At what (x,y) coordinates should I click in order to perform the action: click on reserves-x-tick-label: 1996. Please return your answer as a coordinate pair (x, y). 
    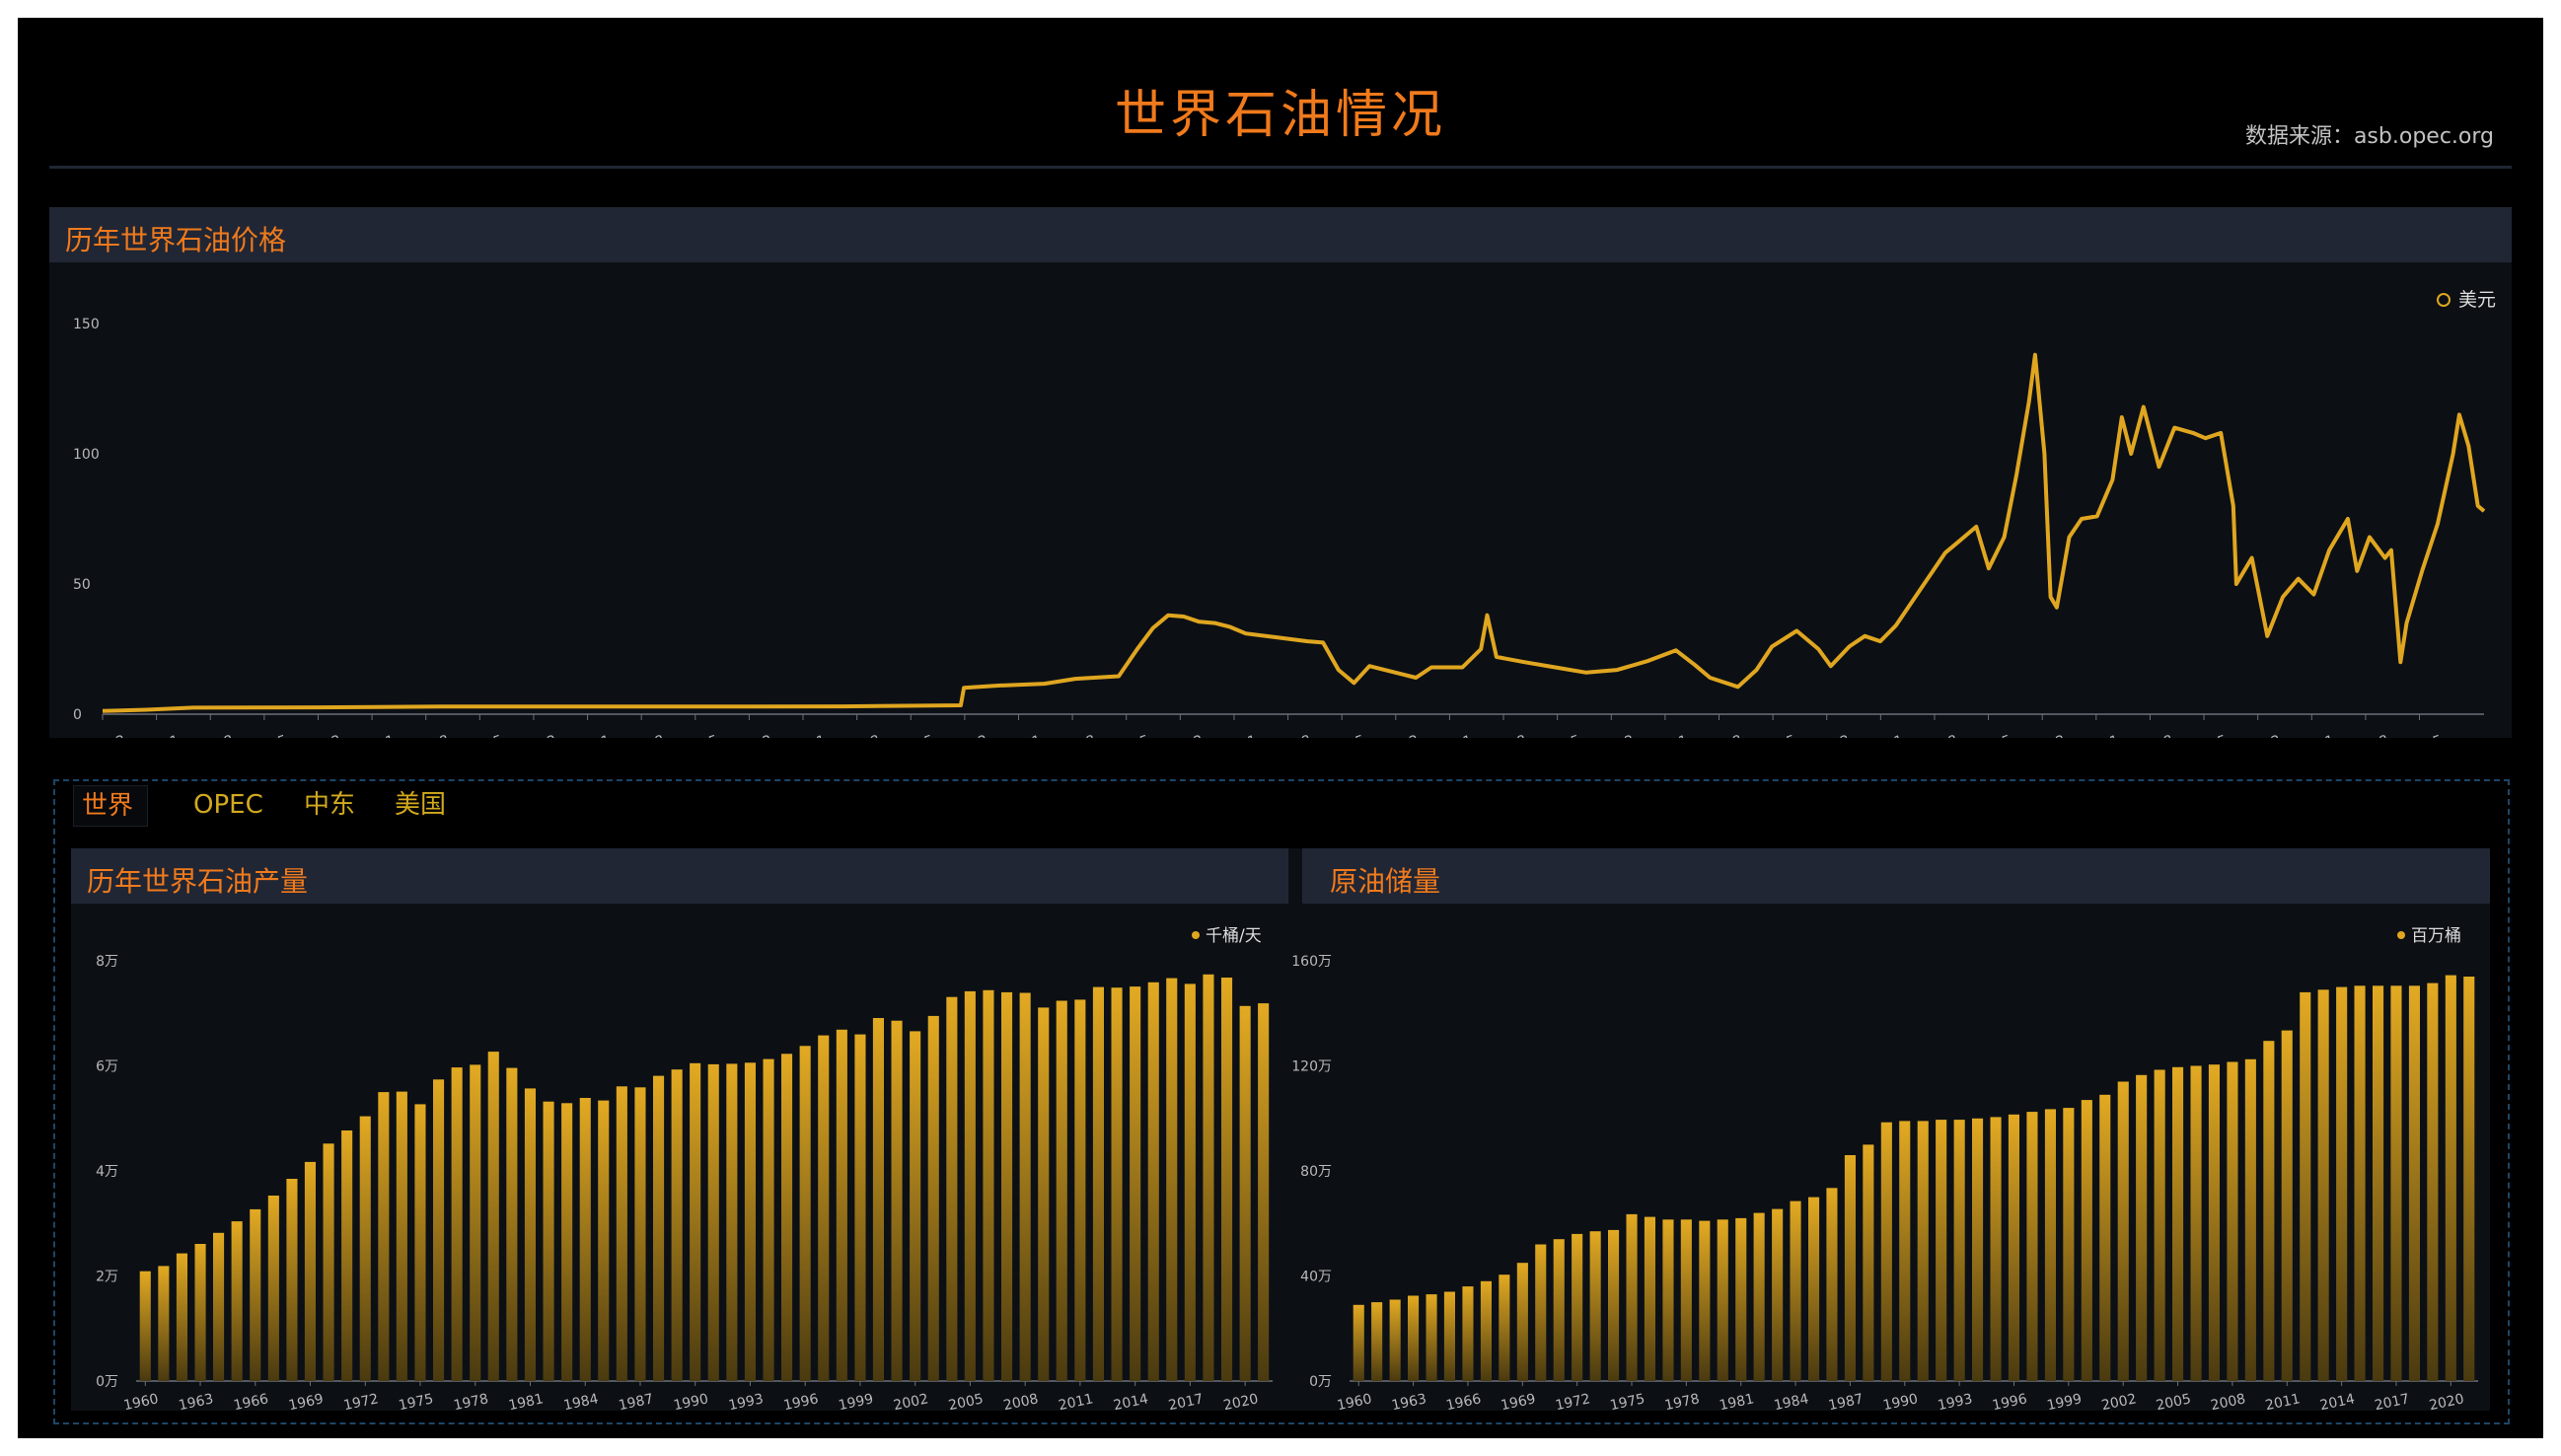
    Looking at the image, I should click on (2009, 1401).